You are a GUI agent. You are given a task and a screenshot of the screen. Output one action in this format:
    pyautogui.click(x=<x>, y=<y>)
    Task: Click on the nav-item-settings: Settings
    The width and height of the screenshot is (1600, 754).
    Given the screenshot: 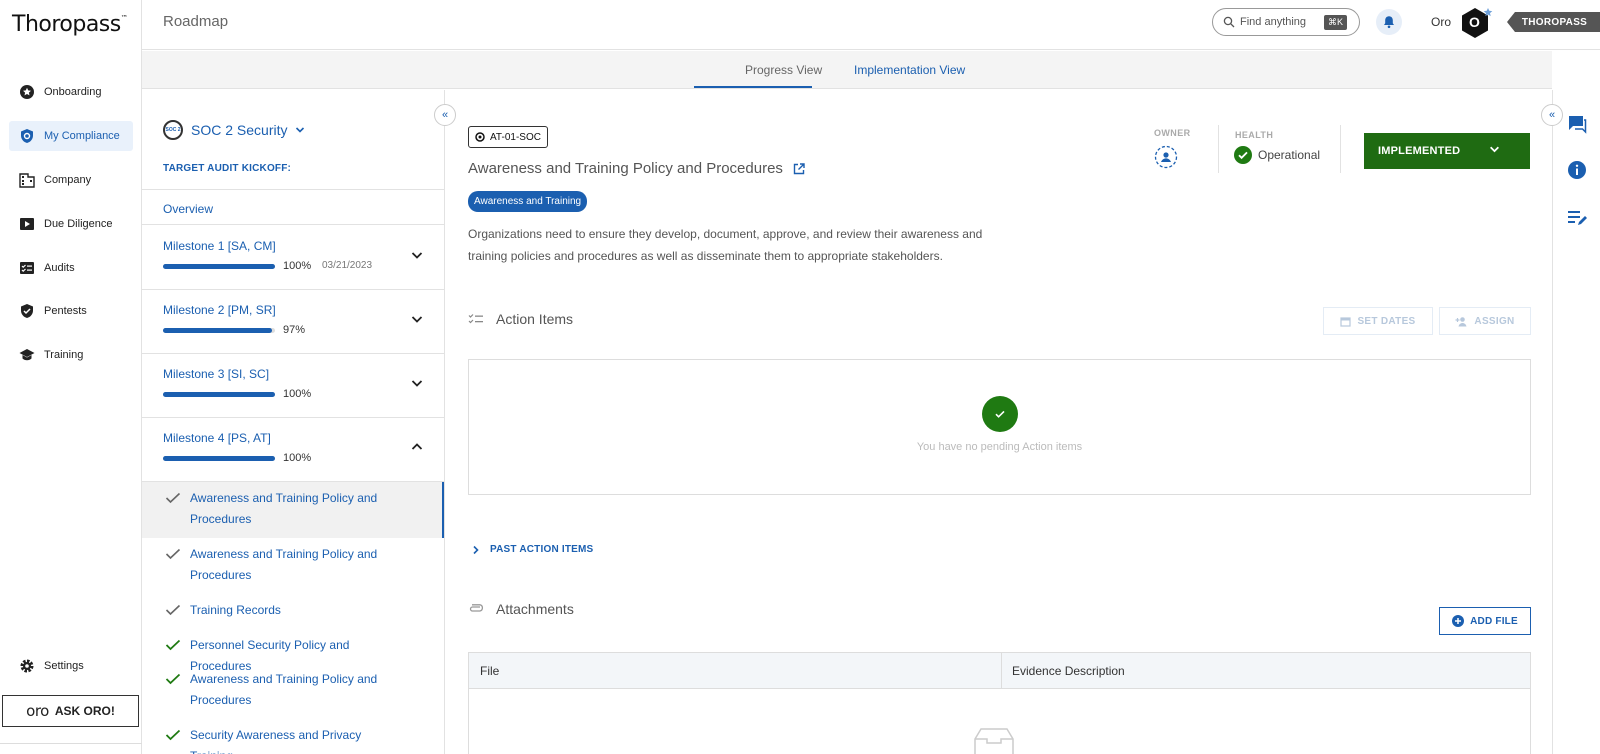 What is the action you would take?
    pyautogui.click(x=71, y=666)
    